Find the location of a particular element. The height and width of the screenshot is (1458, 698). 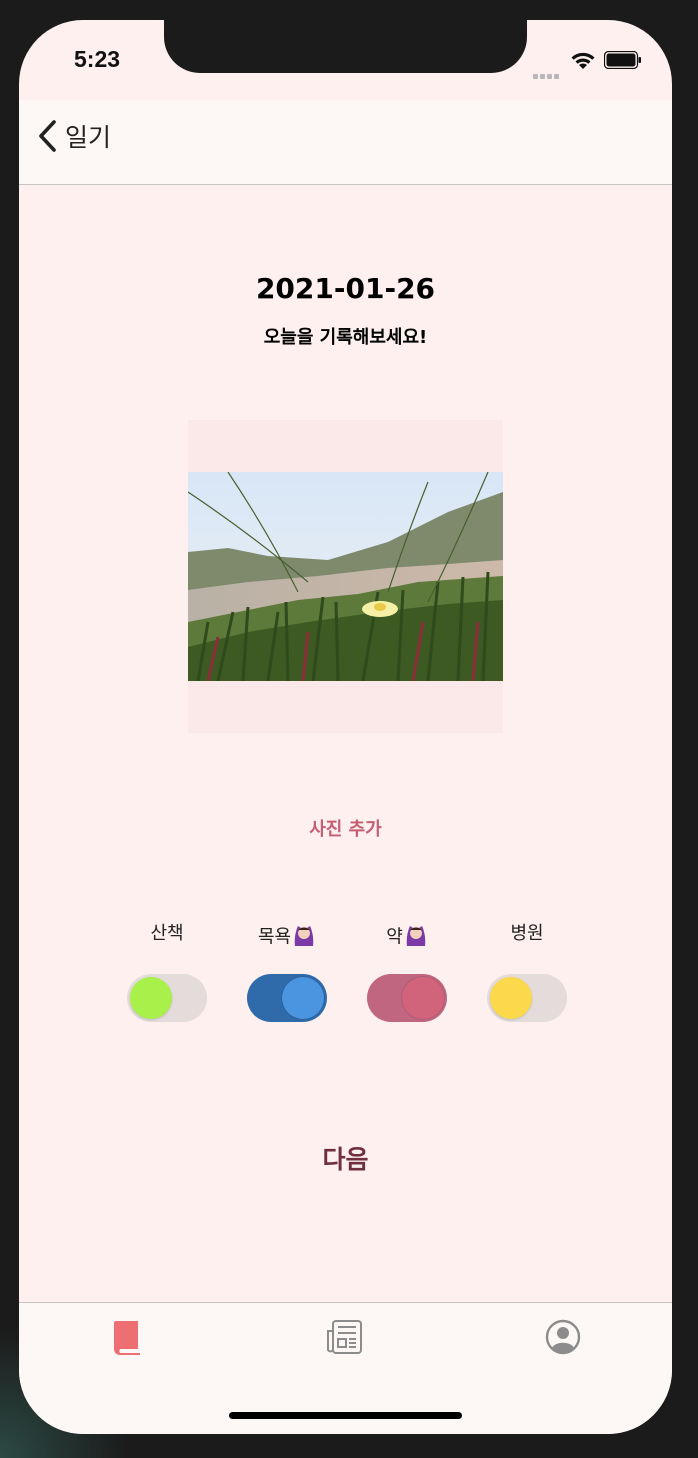

chevron-left-icon is located at coordinates (47, 136).